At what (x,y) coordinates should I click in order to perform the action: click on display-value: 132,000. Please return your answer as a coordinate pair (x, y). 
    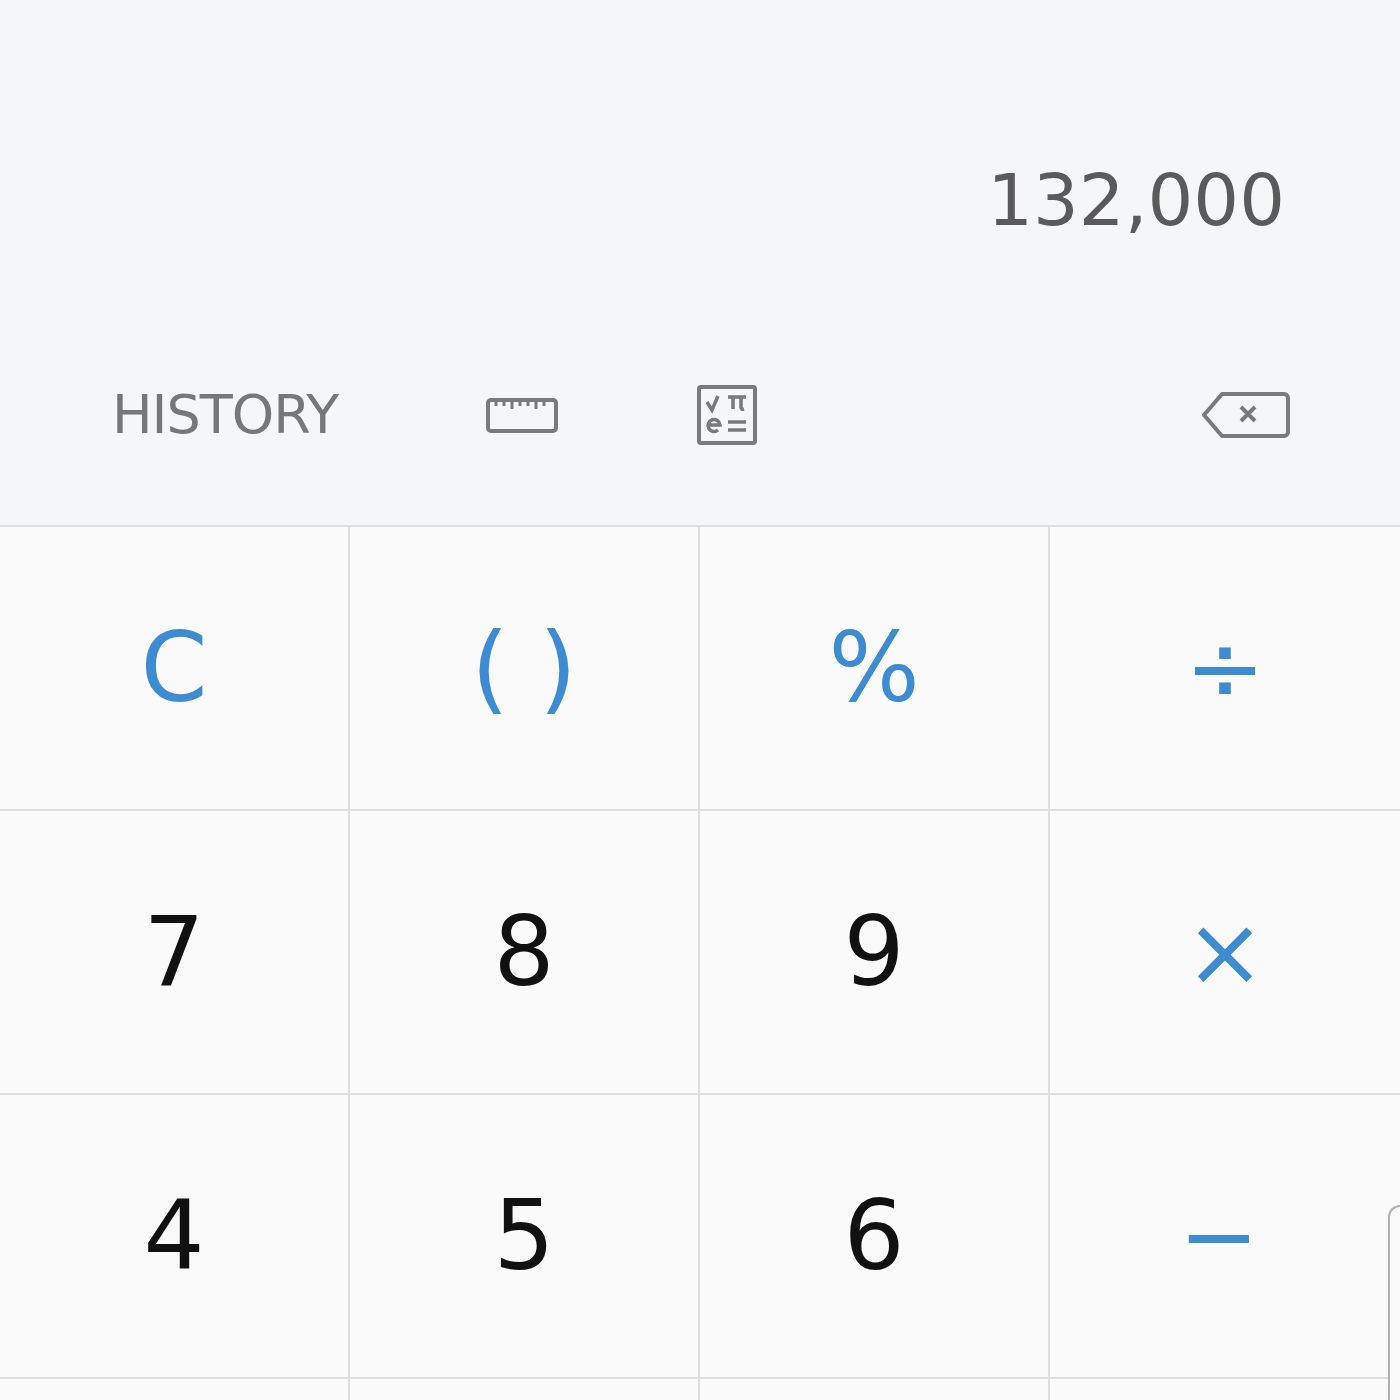
    Looking at the image, I should click on (1136, 200).